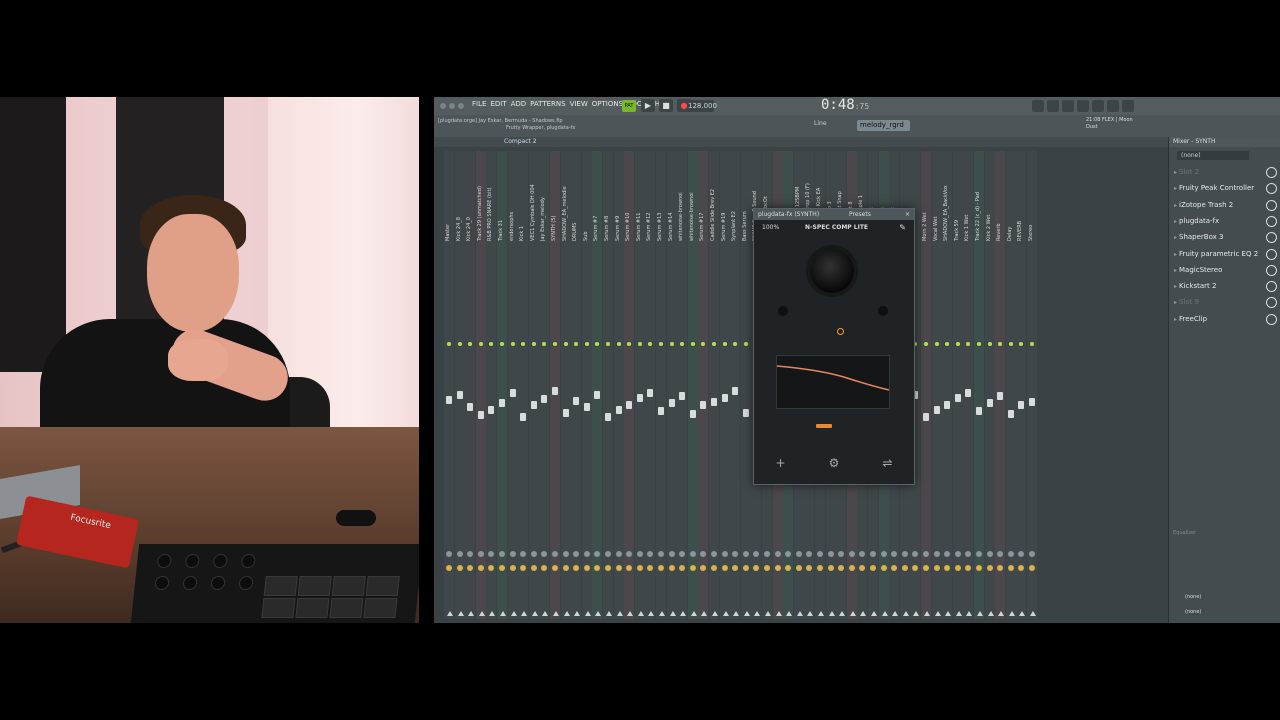 The image size is (1280, 720). What do you see at coordinates (820, 123) in the screenshot?
I see `snap-selector: Line` at bounding box center [820, 123].